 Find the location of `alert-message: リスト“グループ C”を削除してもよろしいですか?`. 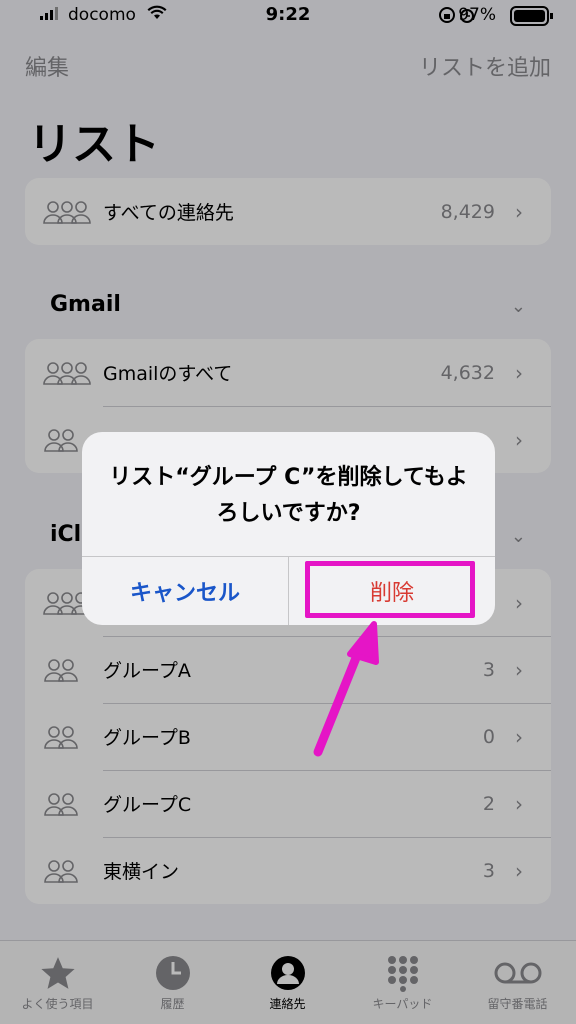

alert-message: リスト“グループ C”を削除してもよろしいですか? is located at coordinates (288, 495).